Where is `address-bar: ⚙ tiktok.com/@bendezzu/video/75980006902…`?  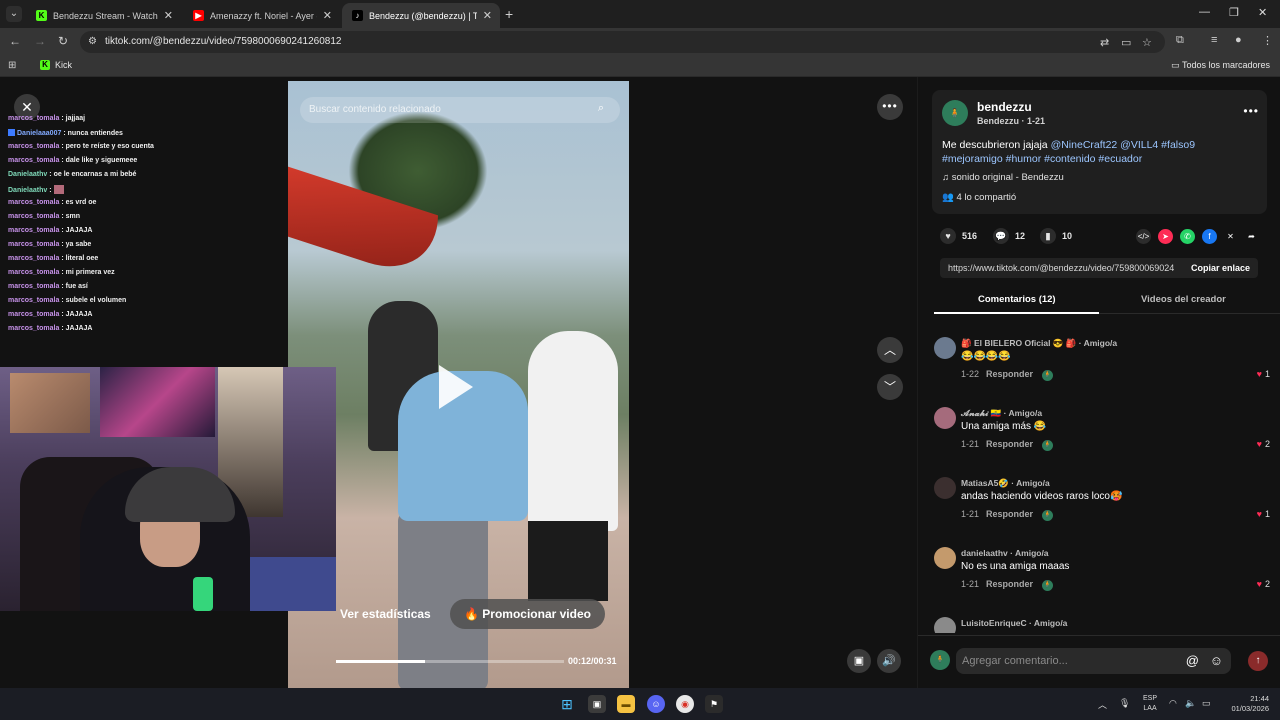
address-bar: ⚙ tiktok.com/@bendezzu/video/75980006902… is located at coordinates (622, 42).